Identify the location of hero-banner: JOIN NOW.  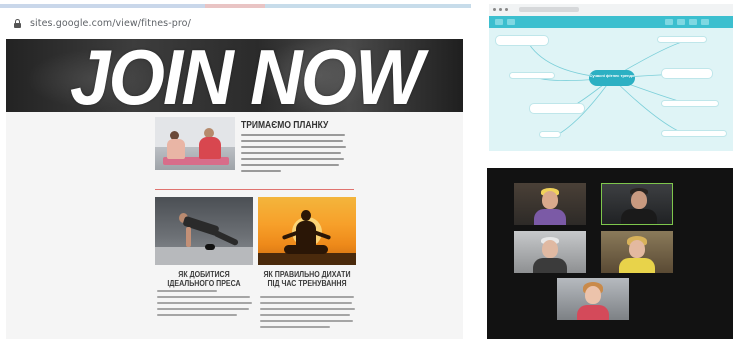
(234, 75).